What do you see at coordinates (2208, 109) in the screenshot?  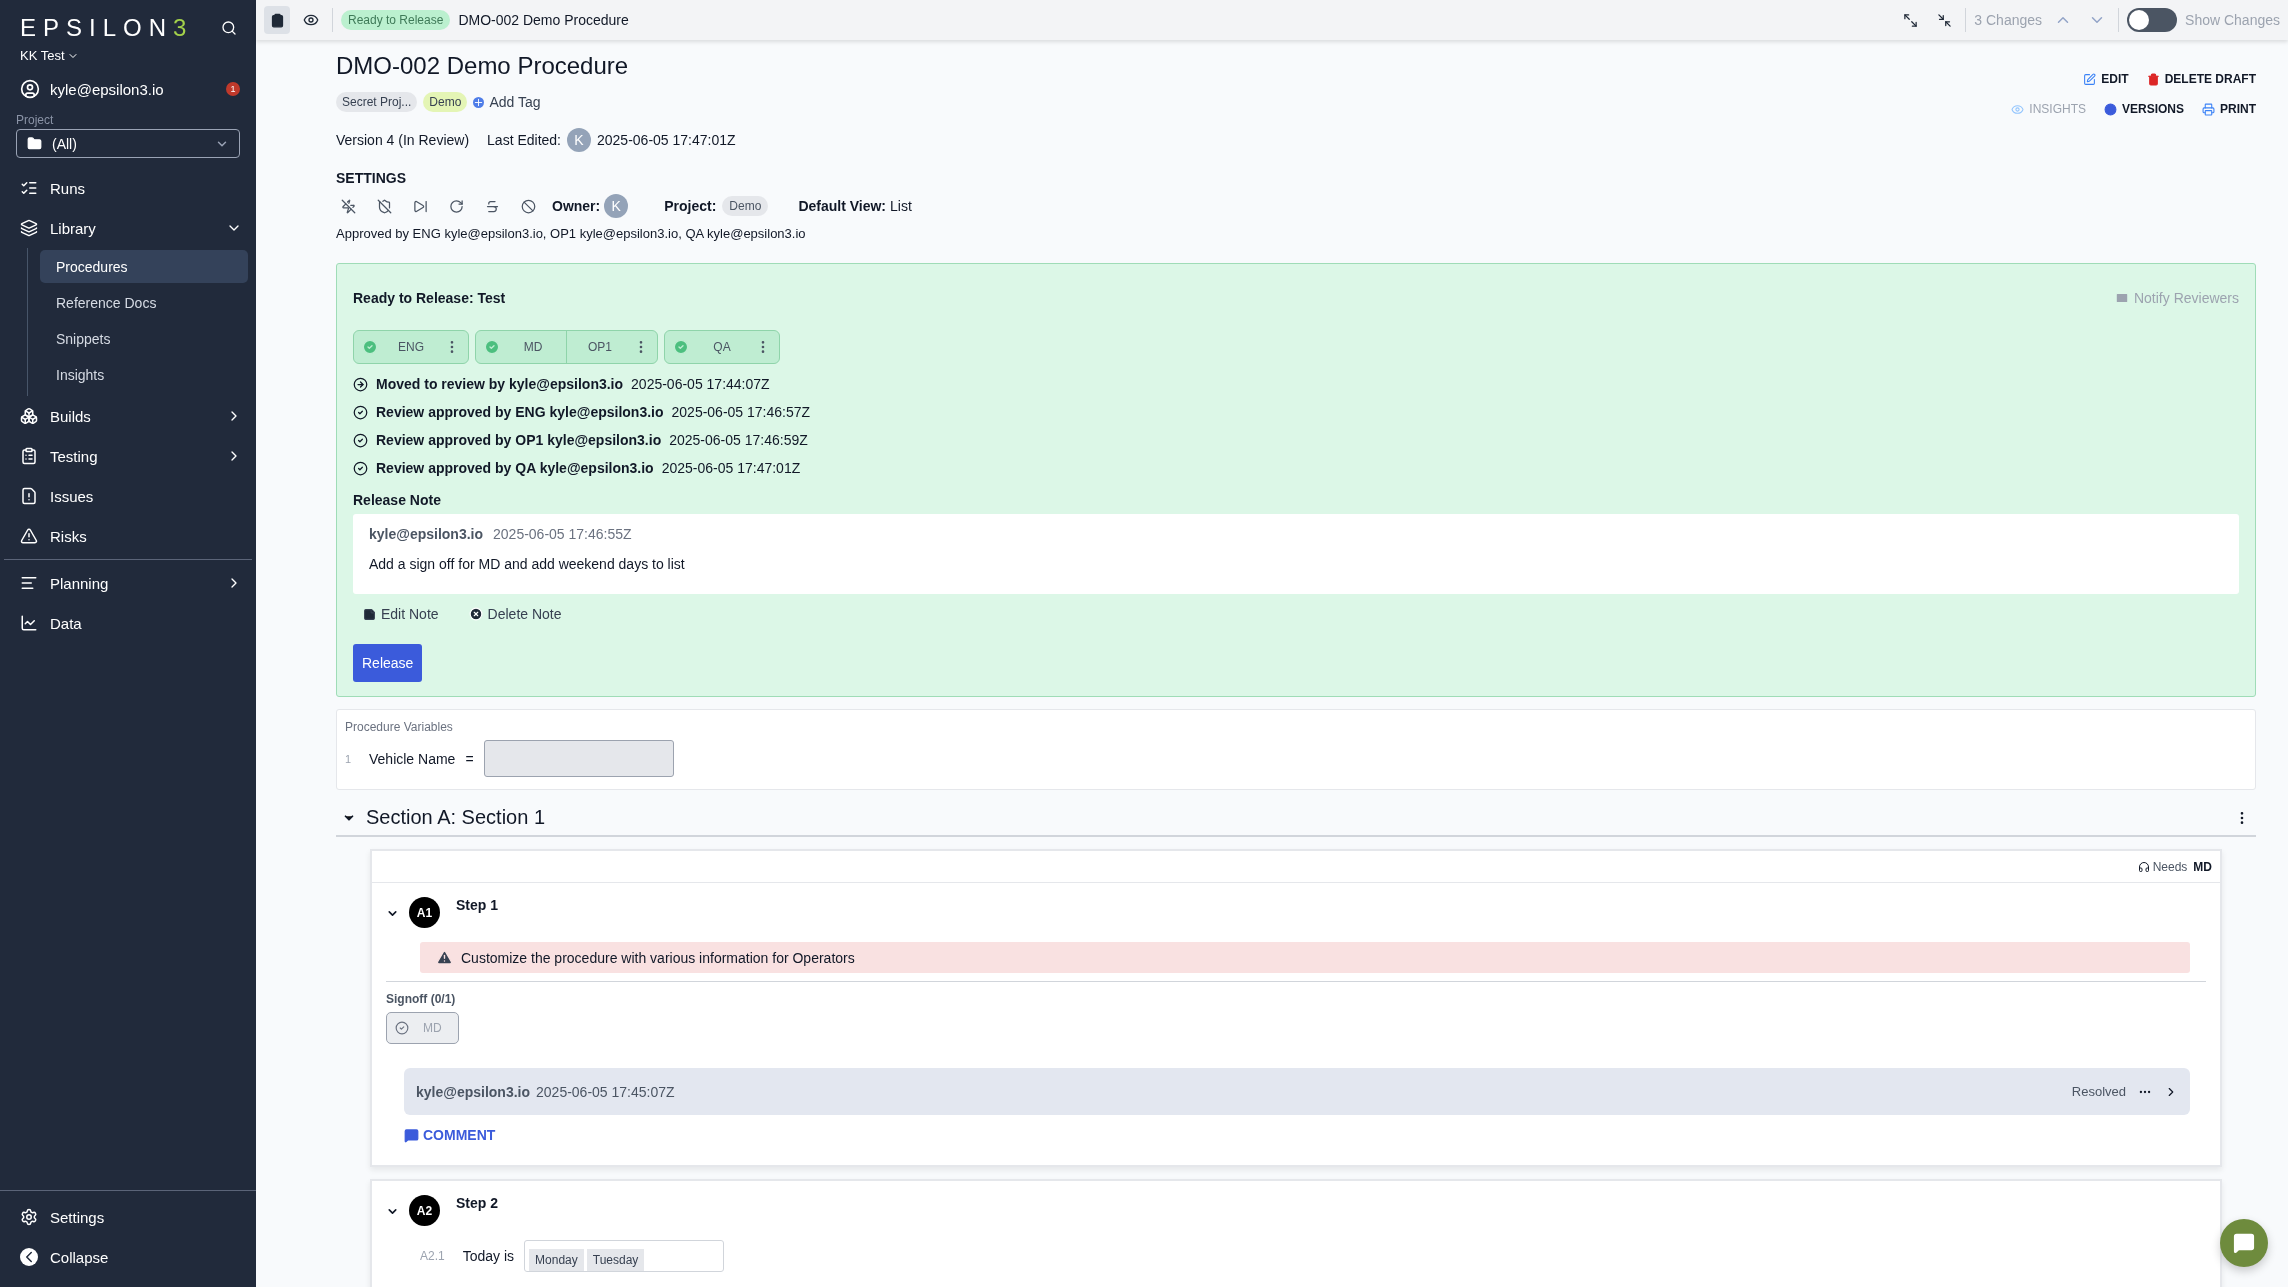 I see `printer-icon` at bounding box center [2208, 109].